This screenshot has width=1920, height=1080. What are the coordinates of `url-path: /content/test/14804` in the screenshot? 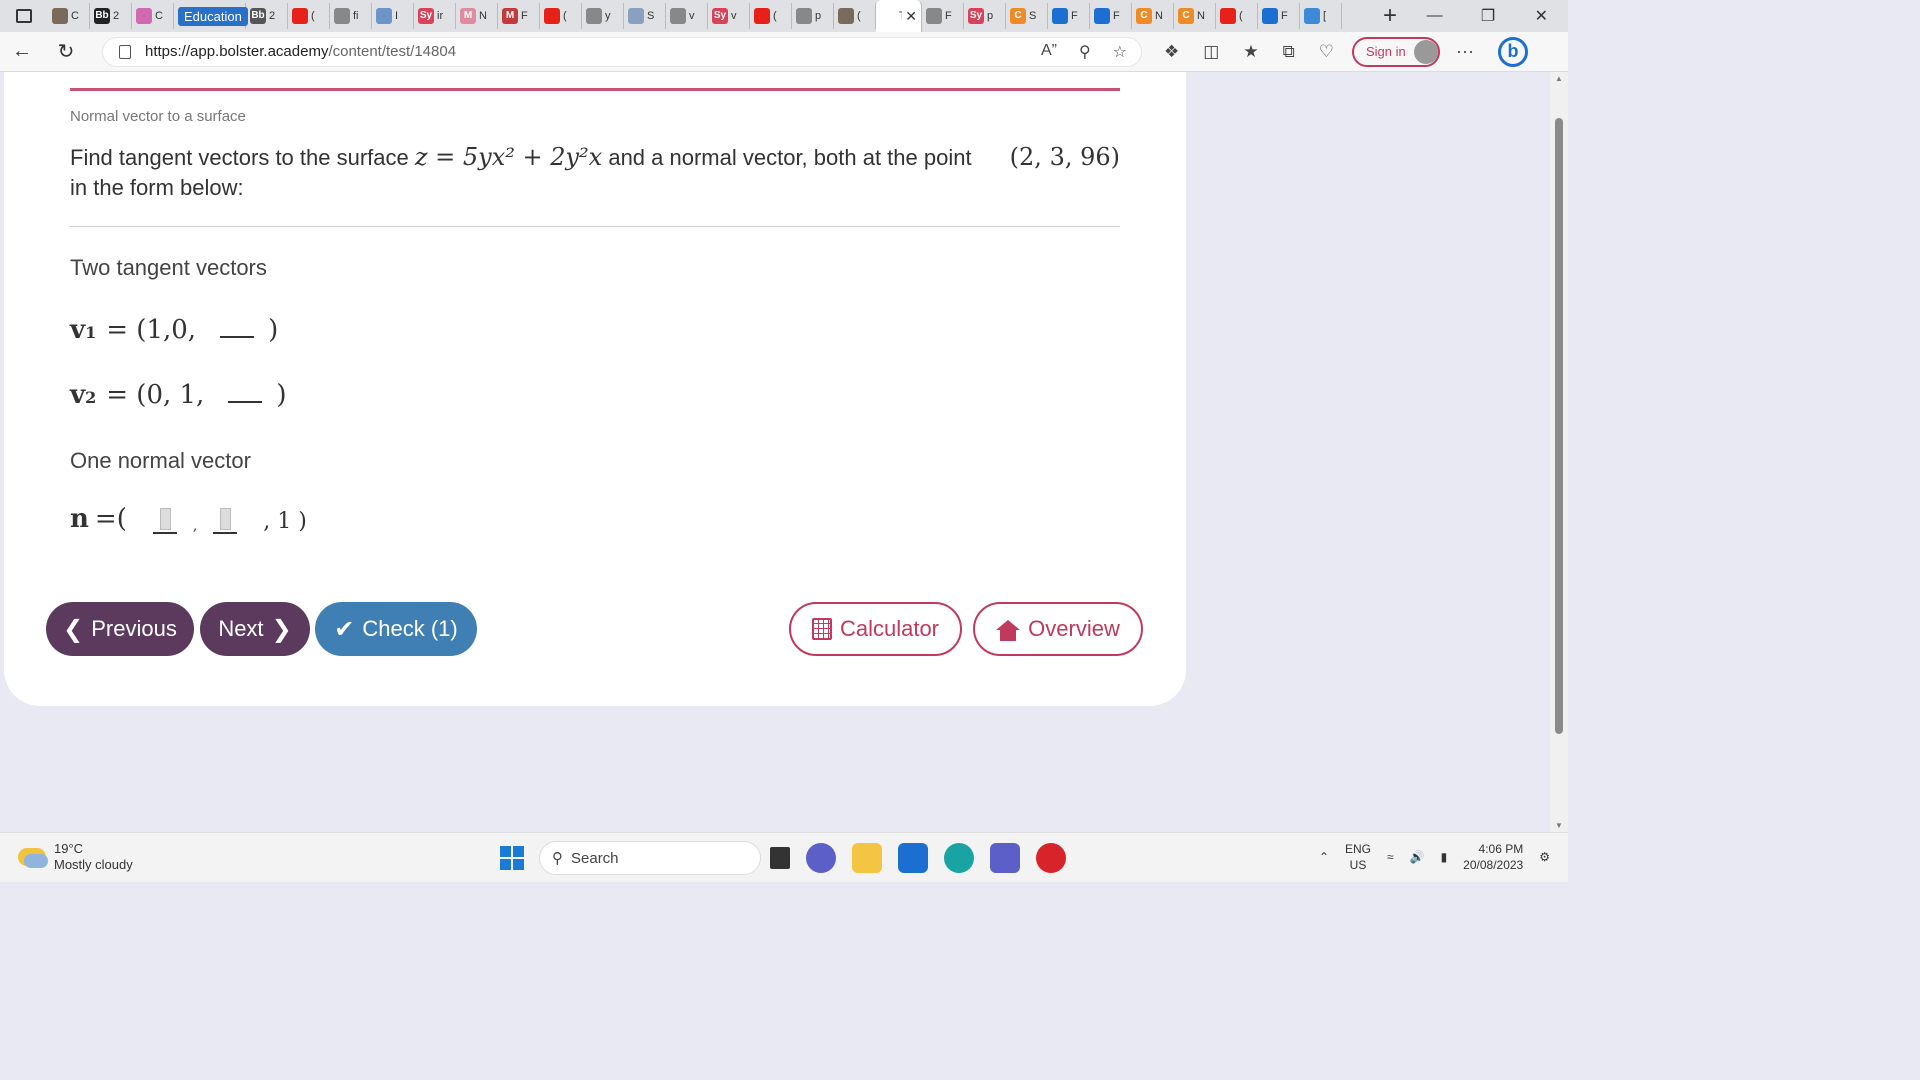 It's located at (392, 51).